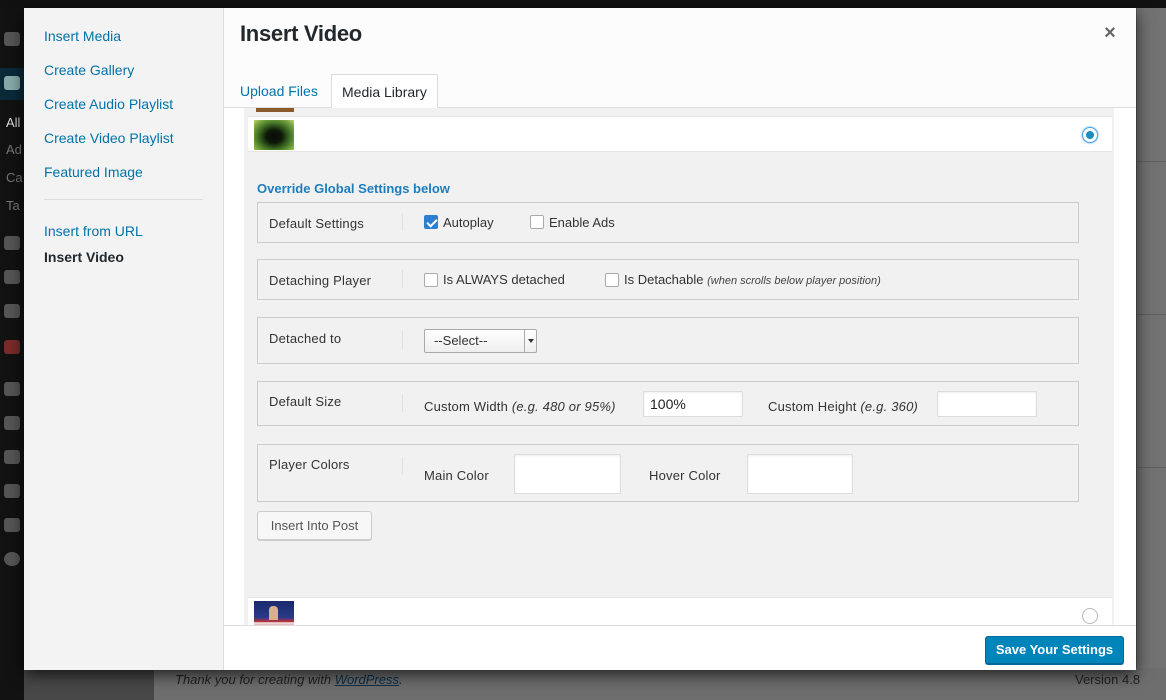 This screenshot has height=700, width=1166. What do you see at coordinates (12, 277) in the screenshot?
I see `pages-icon` at bounding box center [12, 277].